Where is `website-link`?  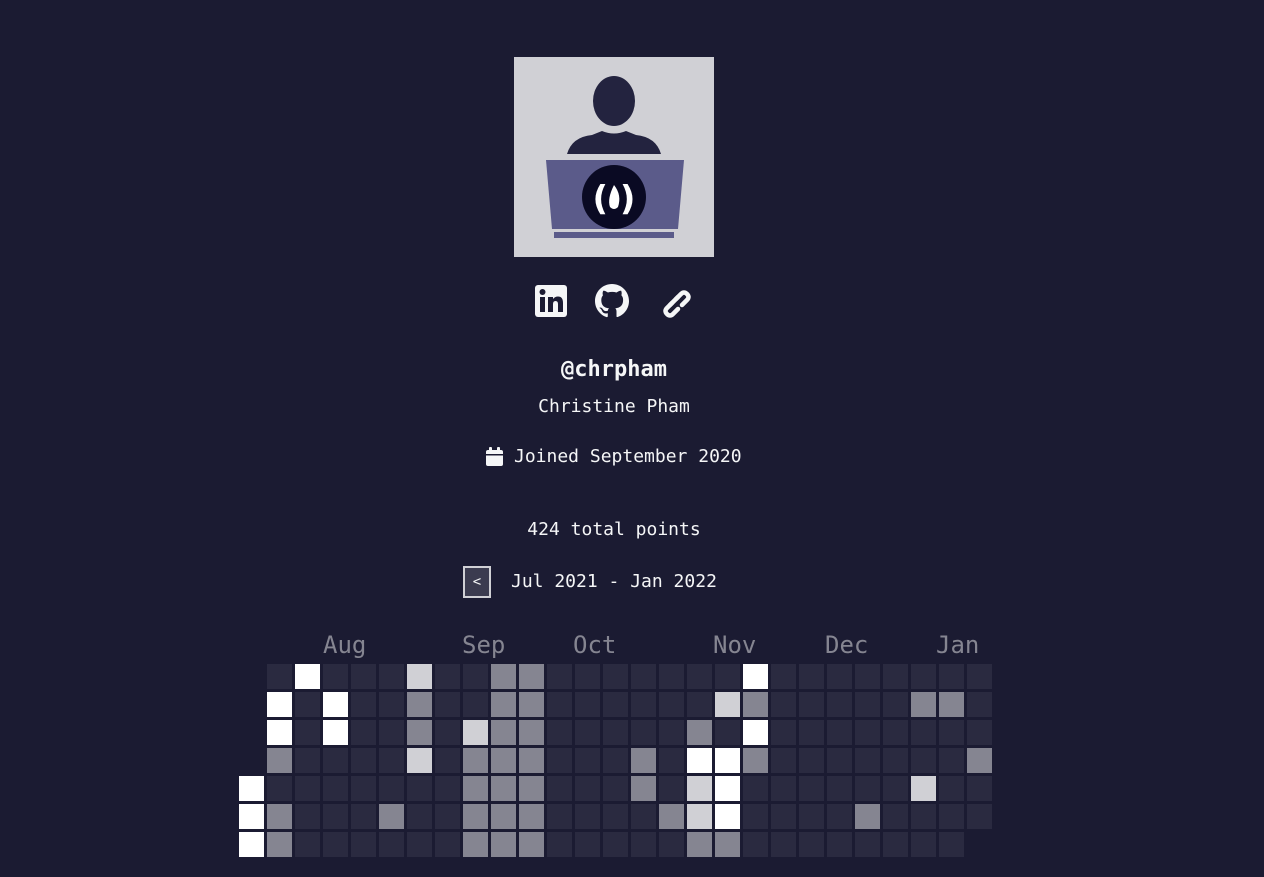 website-link is located at coordinates (674, 301).